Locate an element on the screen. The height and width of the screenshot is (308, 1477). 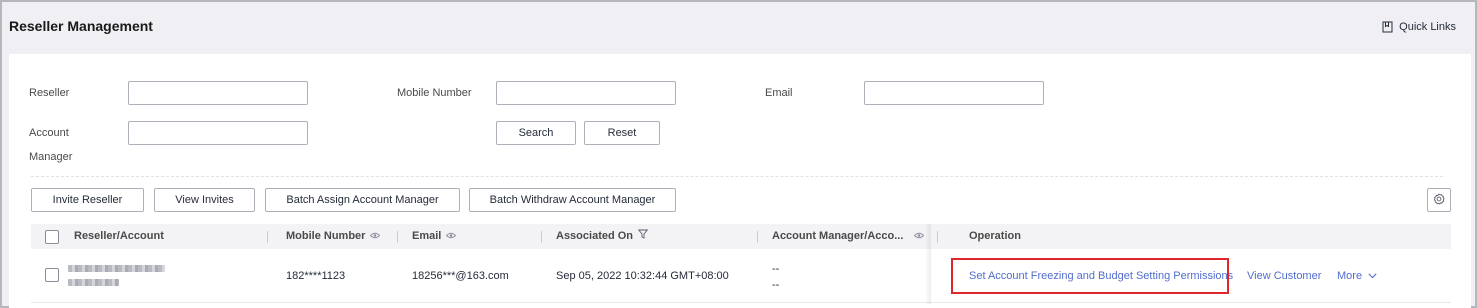
quick-links-button: Quick Links is located at coordinates (1419, 27).